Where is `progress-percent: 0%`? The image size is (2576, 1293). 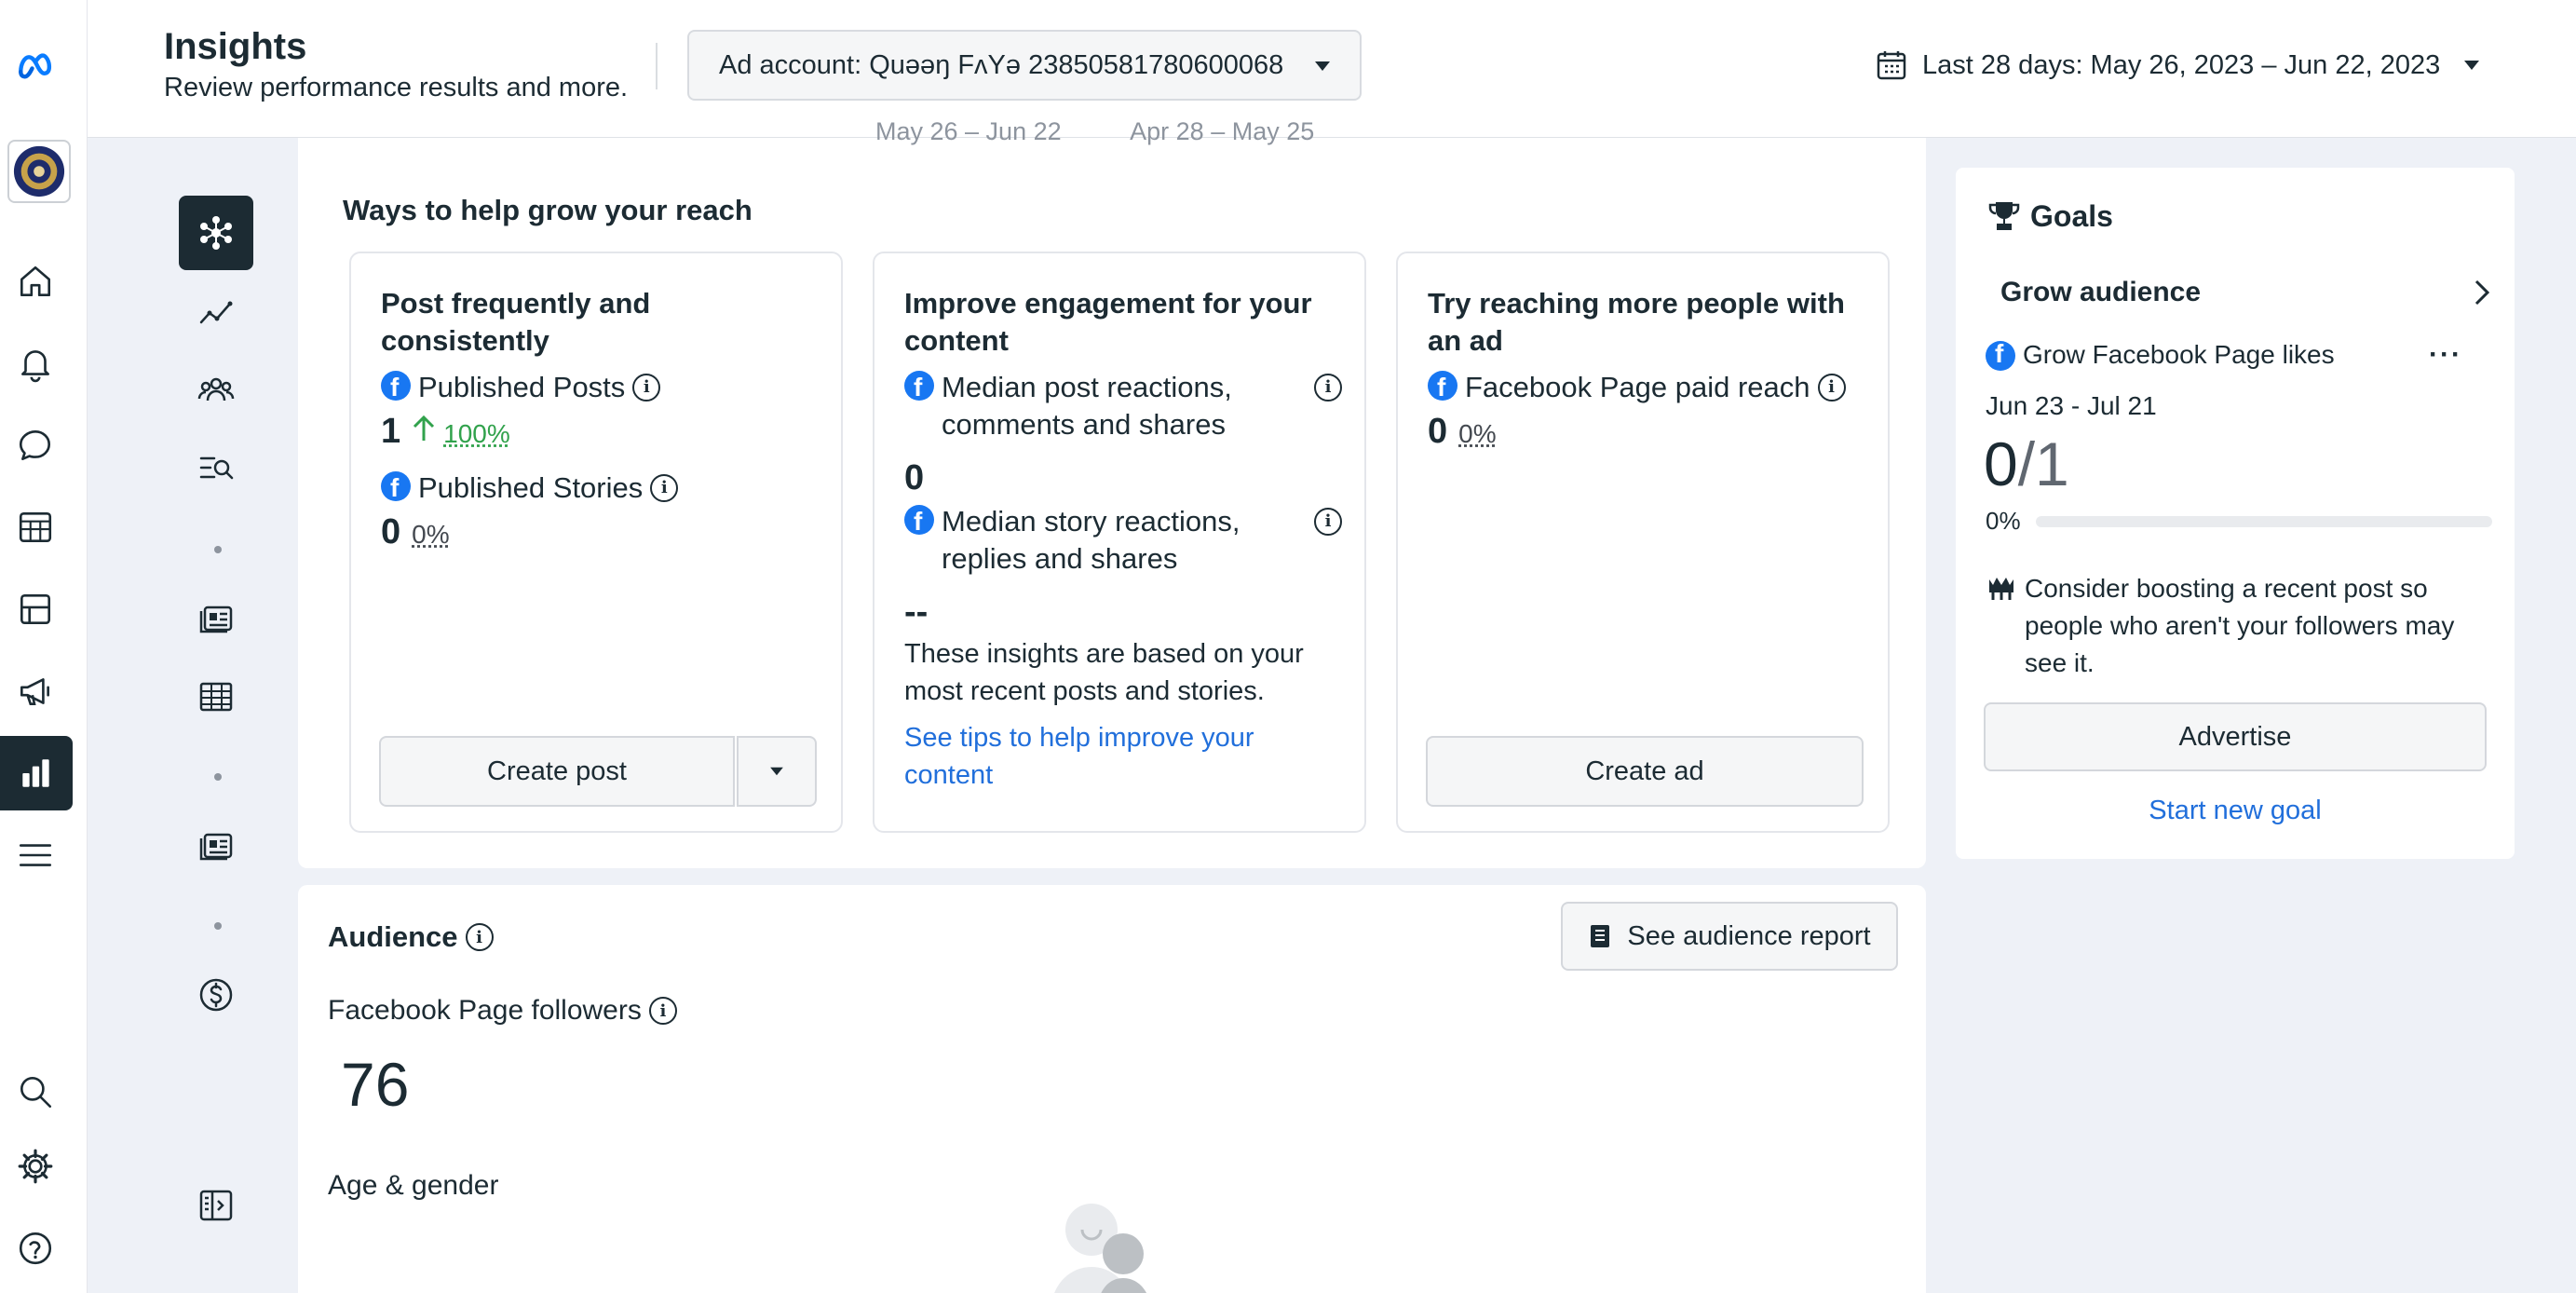
progress-percent: 0% is located at coordinates (2003, 521).